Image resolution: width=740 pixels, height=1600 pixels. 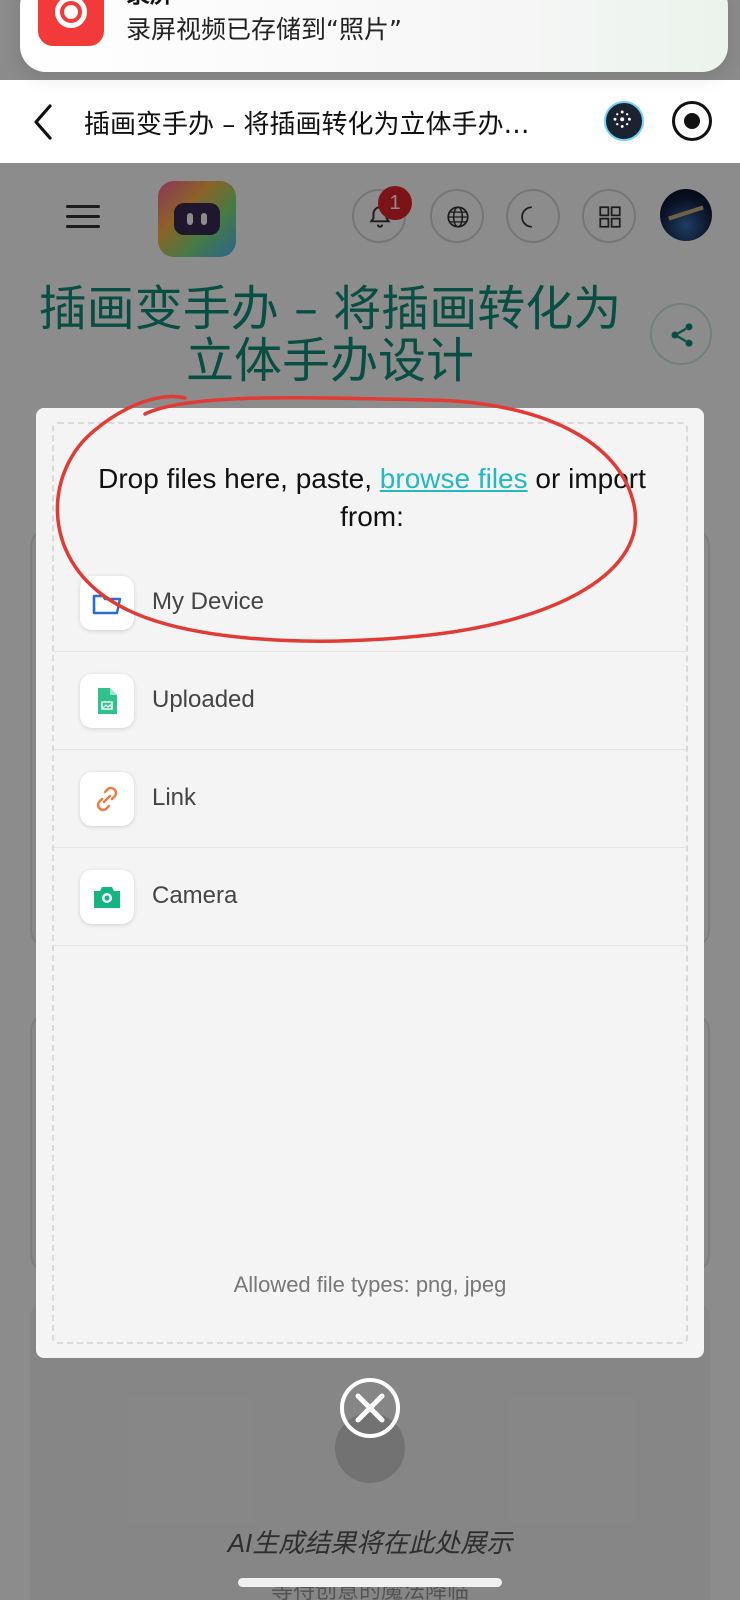 I want to click on notification-message: 录屏视频已存储到“照片”, so click(x=264, y=29).